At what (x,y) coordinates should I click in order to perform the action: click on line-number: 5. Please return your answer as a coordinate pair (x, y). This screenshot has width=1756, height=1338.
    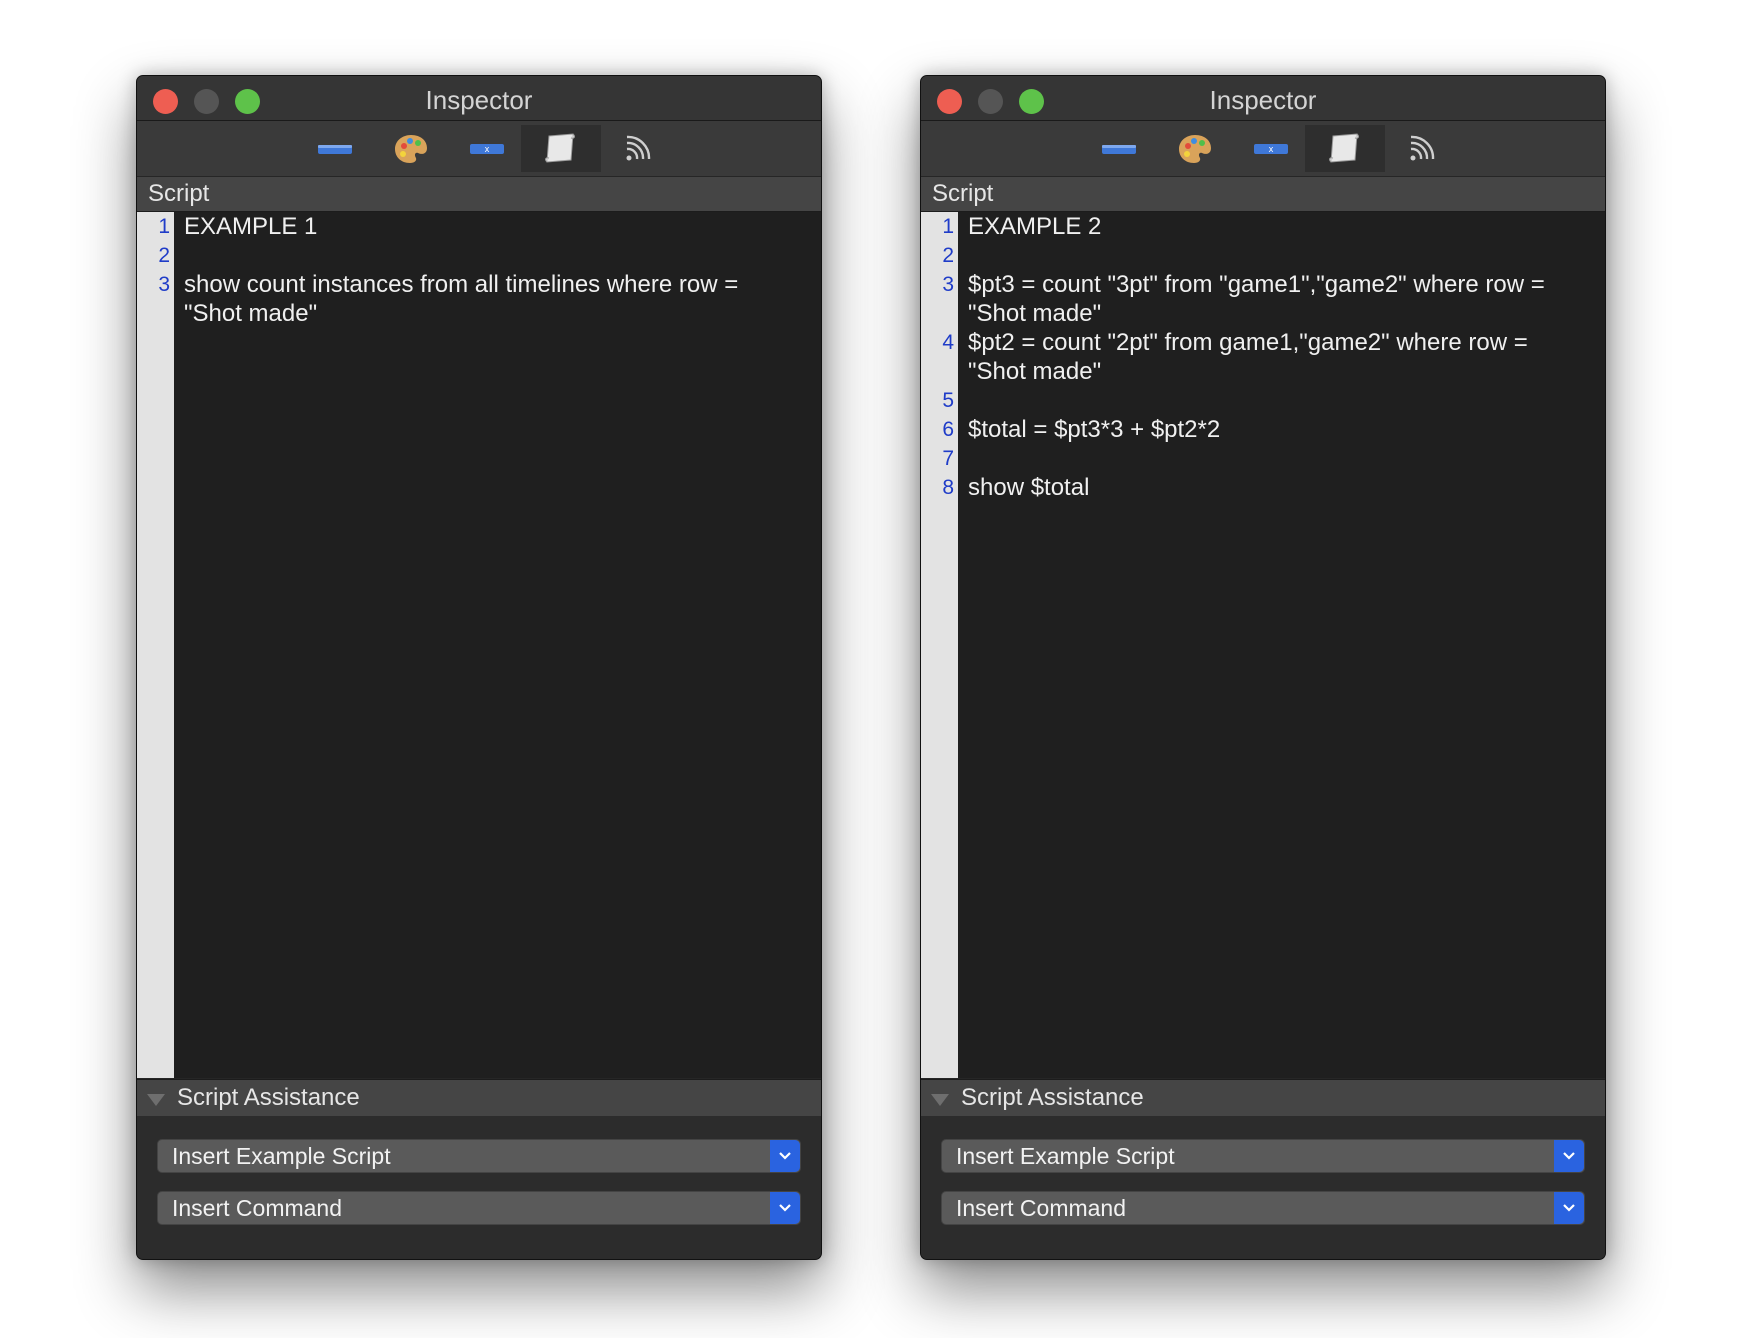
    Looking at the image, I should click on (948, 400).